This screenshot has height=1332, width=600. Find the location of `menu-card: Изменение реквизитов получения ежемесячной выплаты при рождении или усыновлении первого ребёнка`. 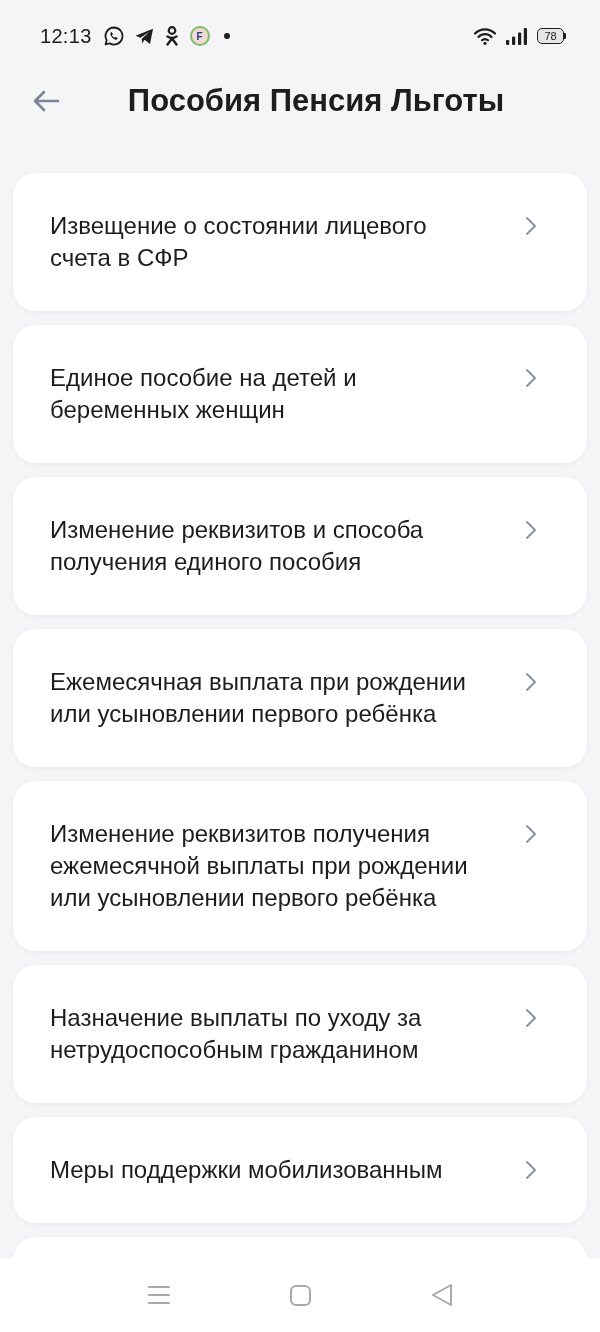

menu-card: Изменение реквизитов получения ежемесячной выплаты при рождении или усыновлении первого ребёнка is located at coordinates (300, 866).